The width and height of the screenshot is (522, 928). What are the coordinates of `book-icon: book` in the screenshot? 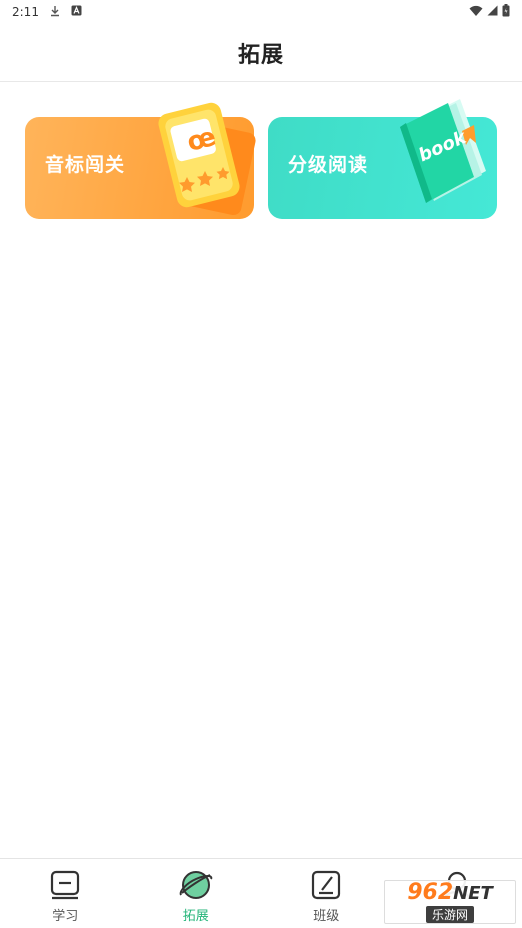 It's located at (443, 151).